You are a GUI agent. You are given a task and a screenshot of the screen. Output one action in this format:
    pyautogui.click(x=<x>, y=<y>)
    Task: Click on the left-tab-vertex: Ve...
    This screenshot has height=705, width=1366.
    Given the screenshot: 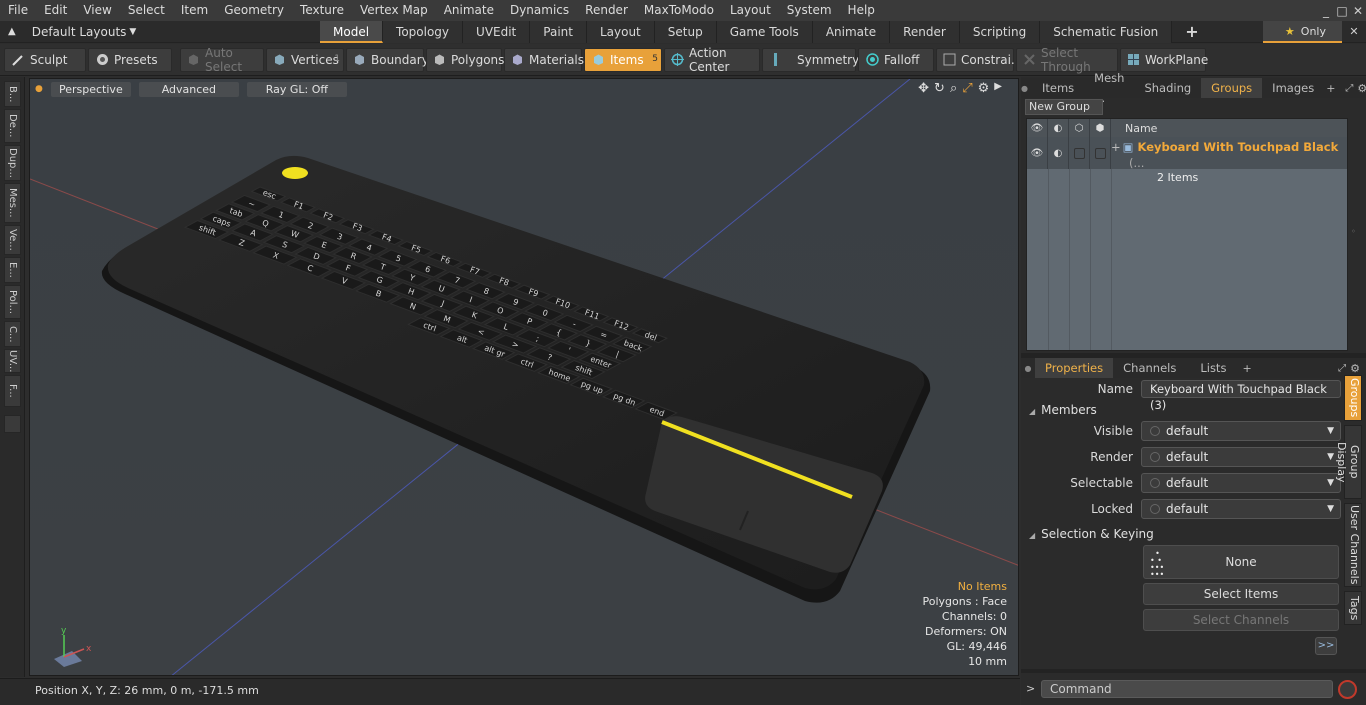 What is the action you would take?
    pyautogui.click(x=12, y=240)
    